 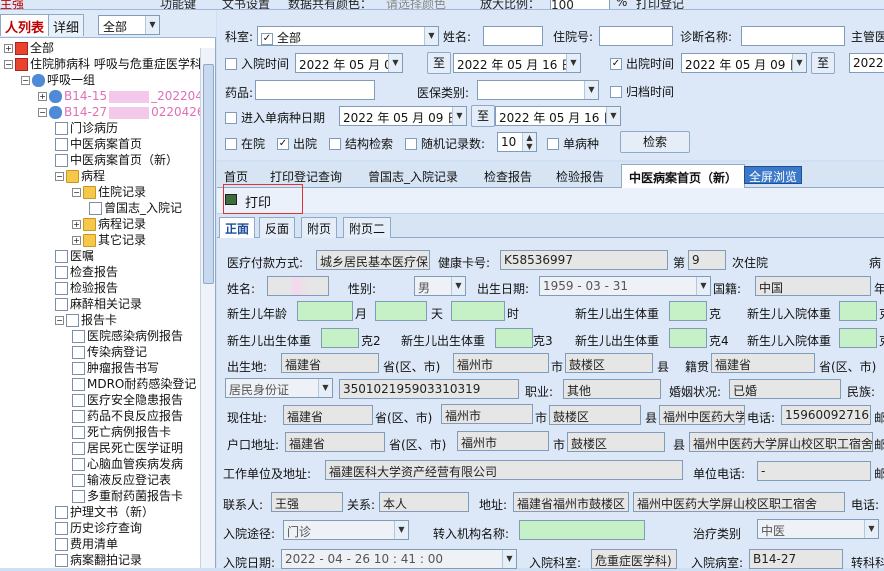 What do you see at coordinates (826, 415) in the screenshot?
I see `tel-field: 15960092716` at bounding box center [826, 415].